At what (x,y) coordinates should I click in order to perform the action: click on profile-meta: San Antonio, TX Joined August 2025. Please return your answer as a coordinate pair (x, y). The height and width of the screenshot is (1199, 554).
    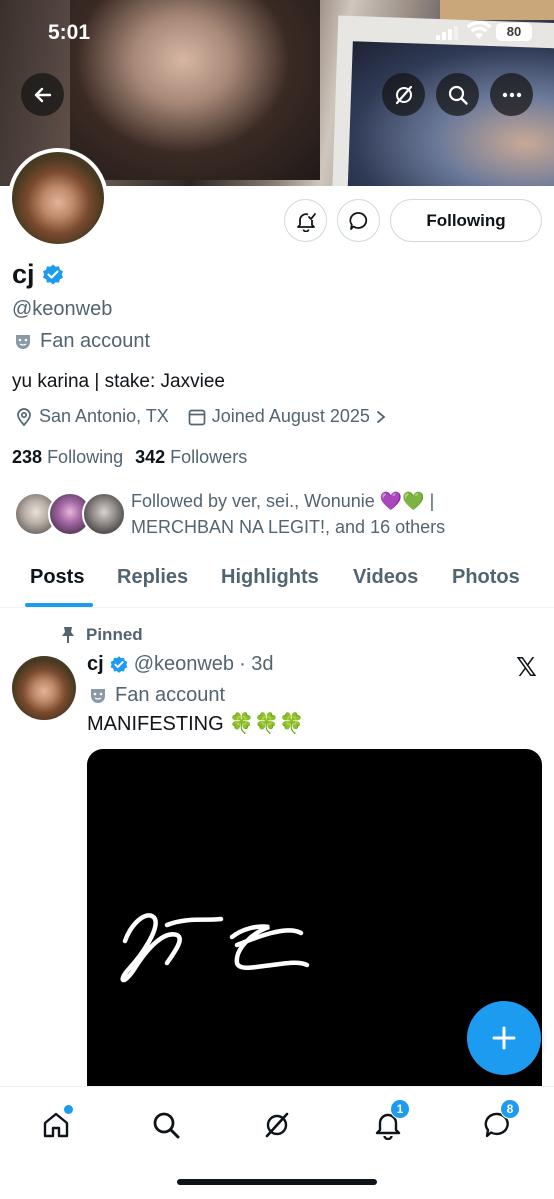
    Looking at the image, I should click on (206, 416).